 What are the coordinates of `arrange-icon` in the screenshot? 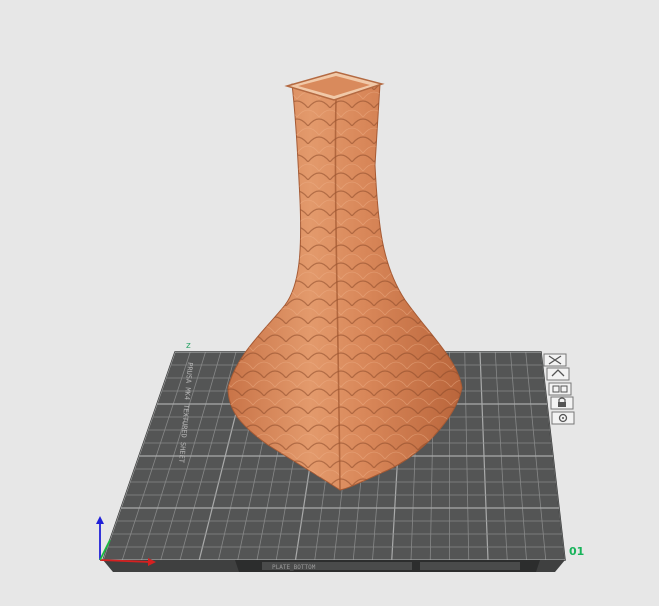 It's located at (560, 389).